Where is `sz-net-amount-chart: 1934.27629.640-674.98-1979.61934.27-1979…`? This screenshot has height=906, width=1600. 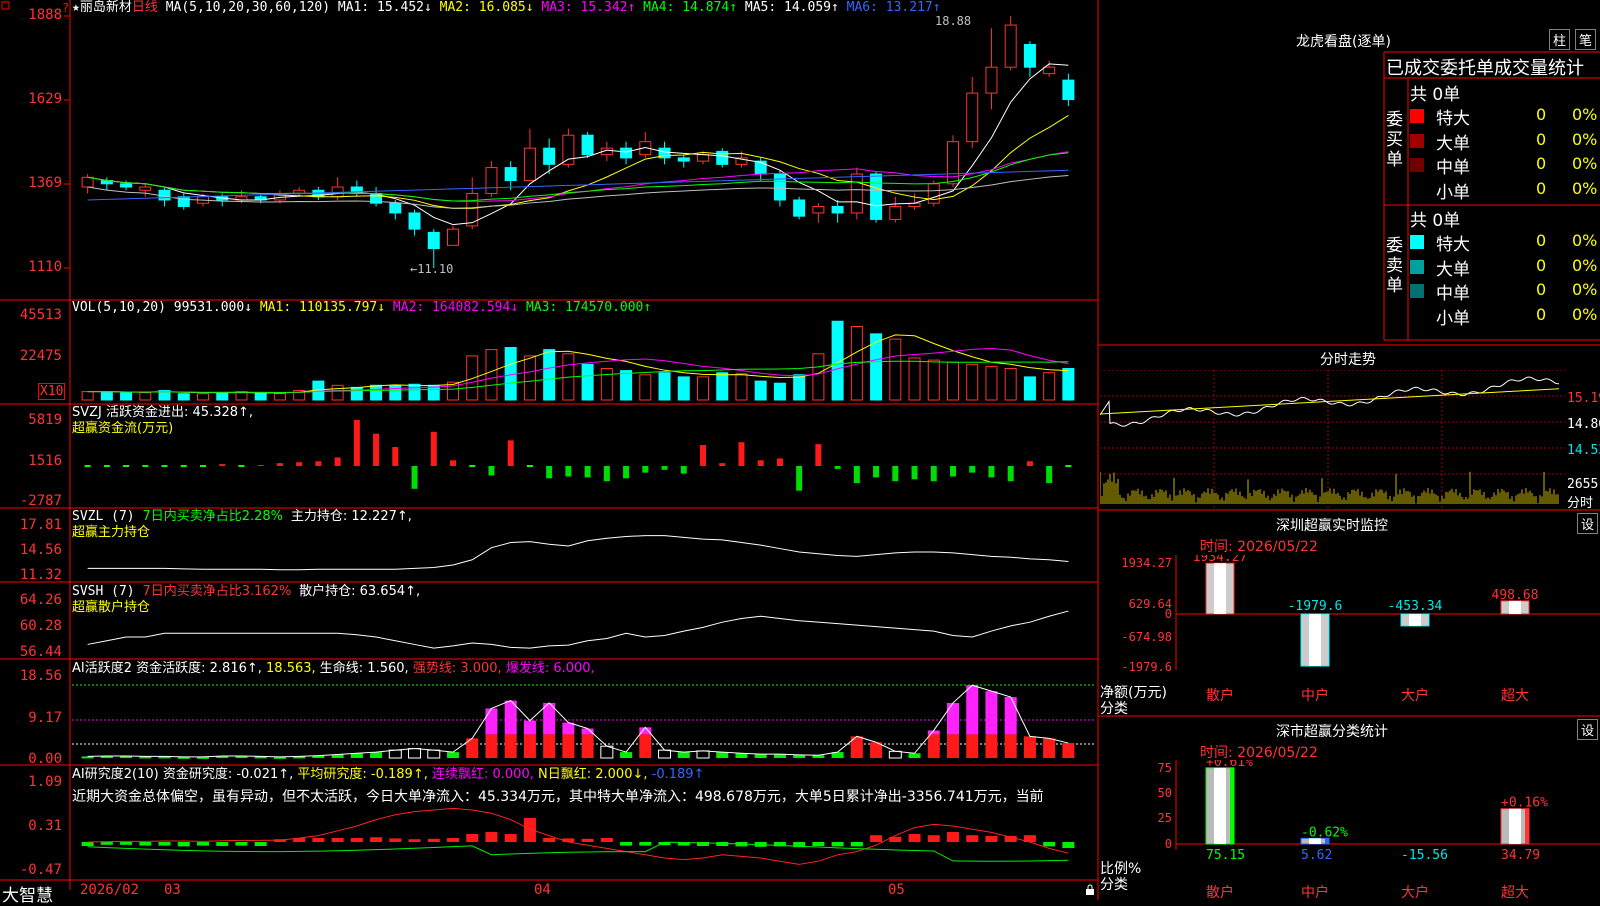
sz-net-amount-chart: 1934.27629.640-674.98-1979.61934.27-1979… is located at coordinates (1350, 635).